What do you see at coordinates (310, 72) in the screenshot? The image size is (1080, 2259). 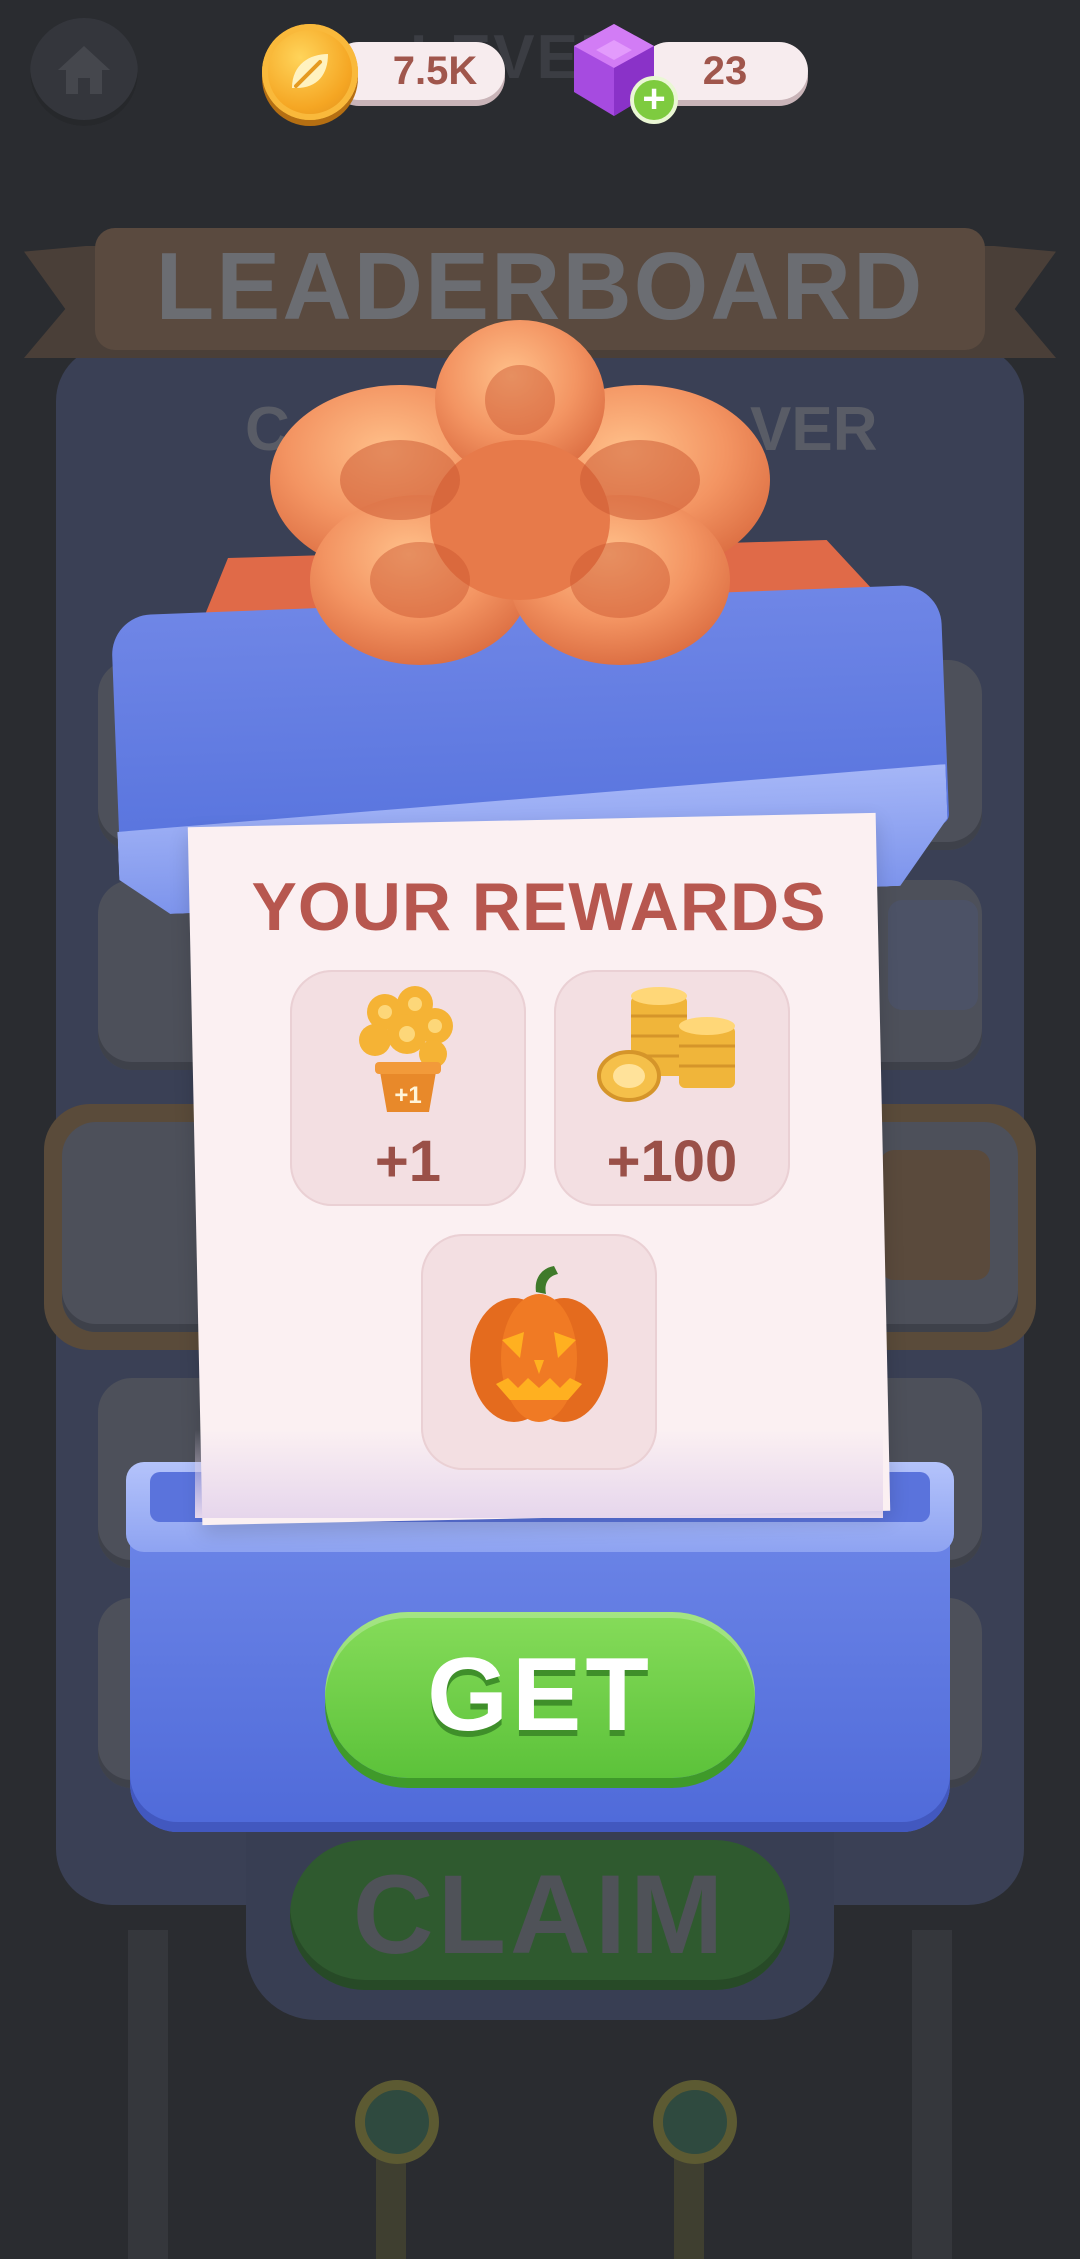 I see `leaf-coin-icon` at bounding box center [310, 72].